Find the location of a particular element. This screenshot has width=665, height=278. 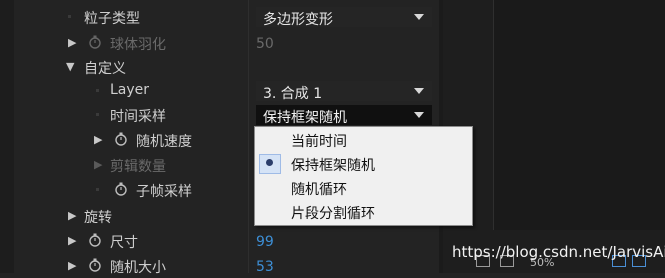

layer-dropdown: 3. 合成 1 is located at coordinates (344, 91).